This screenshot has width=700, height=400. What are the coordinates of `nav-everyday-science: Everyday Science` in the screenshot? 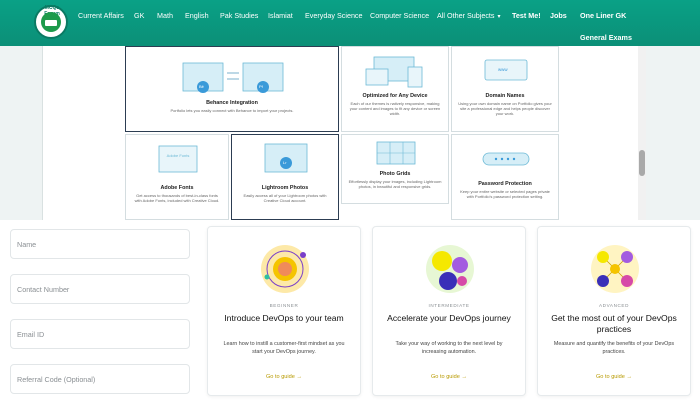 It's located at (334, 15).